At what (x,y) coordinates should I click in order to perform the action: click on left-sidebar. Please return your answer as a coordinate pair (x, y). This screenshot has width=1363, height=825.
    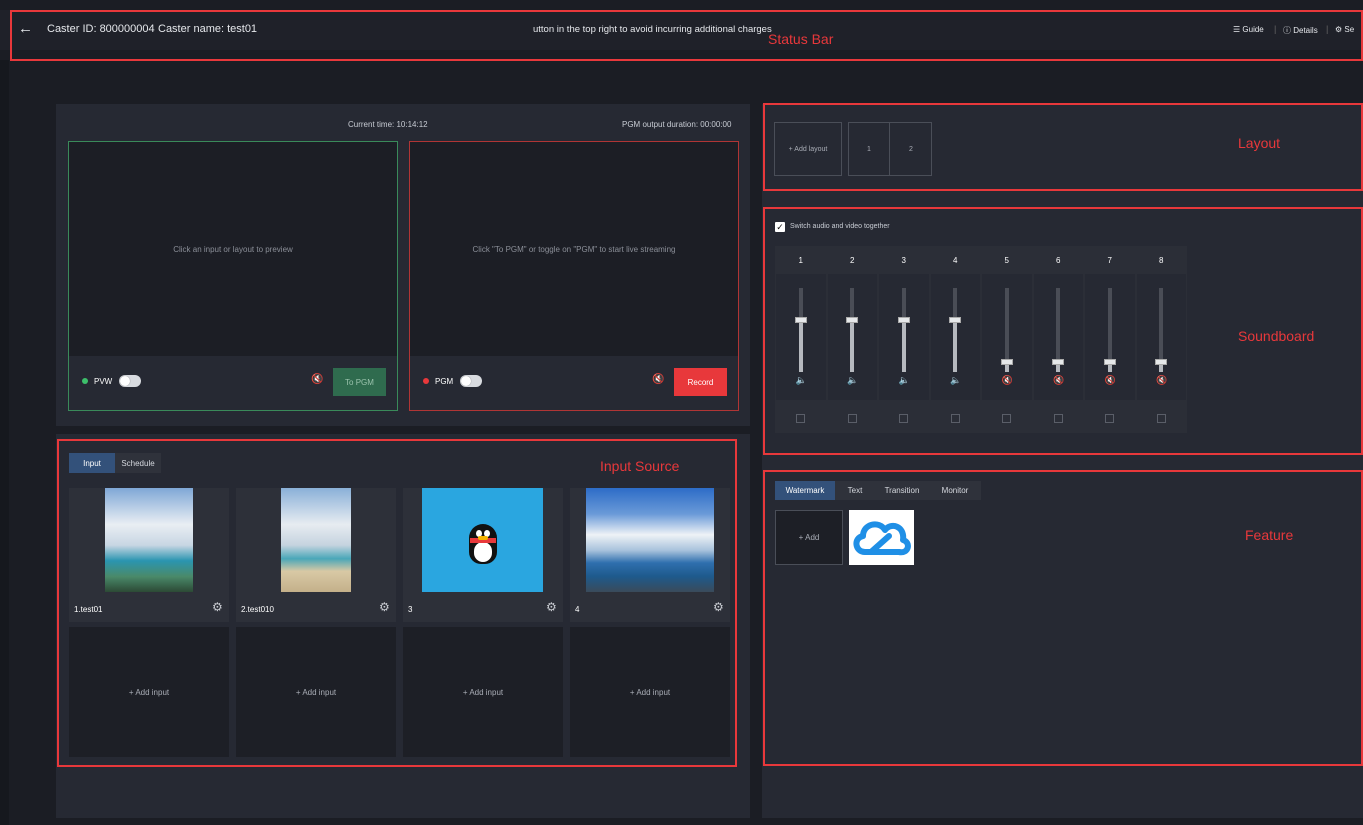
    Looking at the image, I should click on (4, 442).